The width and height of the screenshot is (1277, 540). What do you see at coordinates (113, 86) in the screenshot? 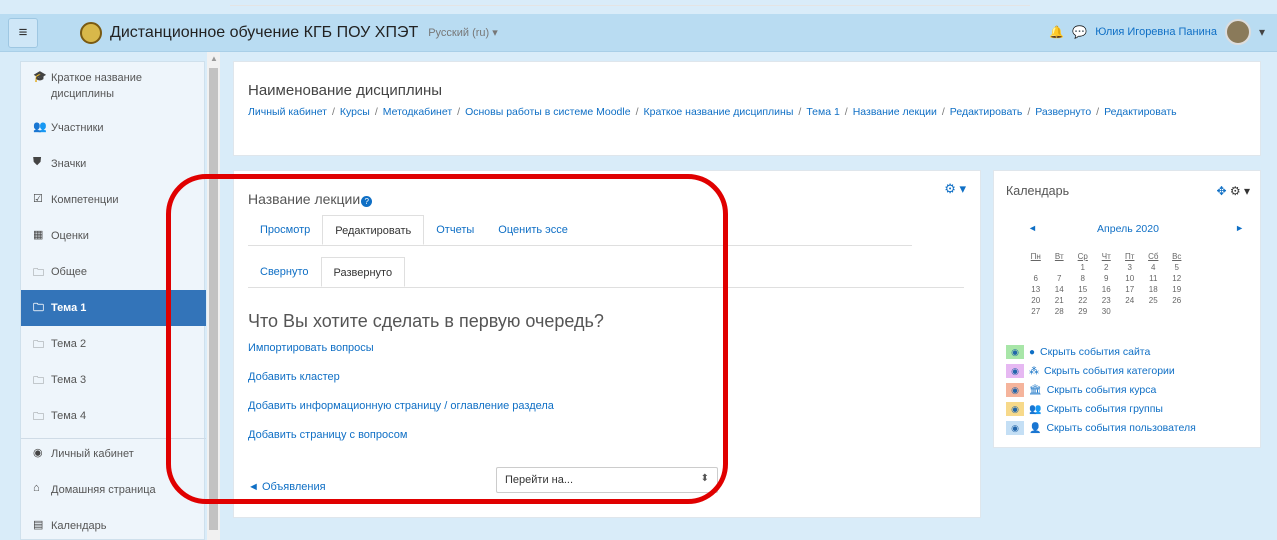
I see `sidebar-item: 🎓 Краткое название дисциплины` at bounding box center [113, 86].